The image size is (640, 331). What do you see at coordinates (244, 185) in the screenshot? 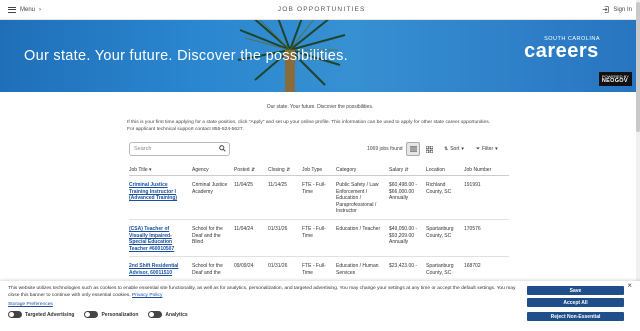
I see `posted-date: 11/04/25` at bounding box center [244, 185].